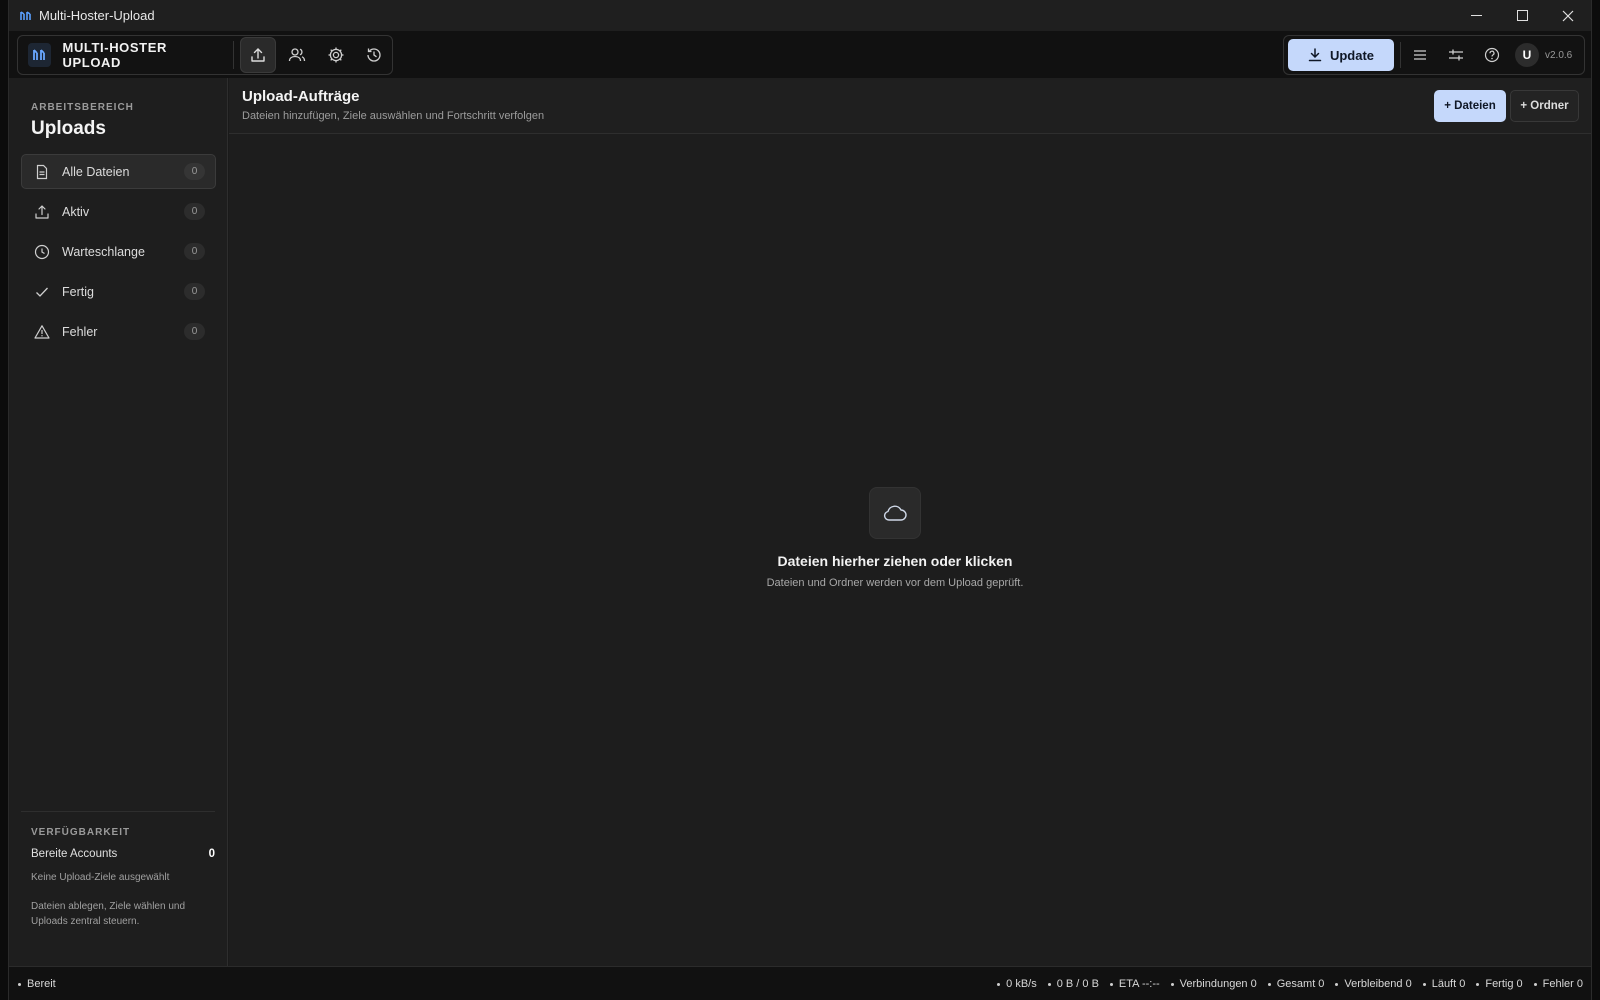  I want to click on status-left: Bereit, so click(37, 984).